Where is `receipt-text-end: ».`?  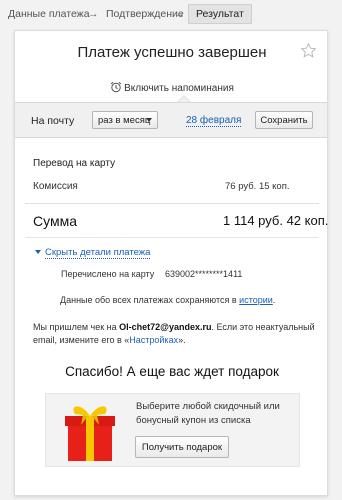 receipt-text-end: ». is located at coordinates (182, 340).